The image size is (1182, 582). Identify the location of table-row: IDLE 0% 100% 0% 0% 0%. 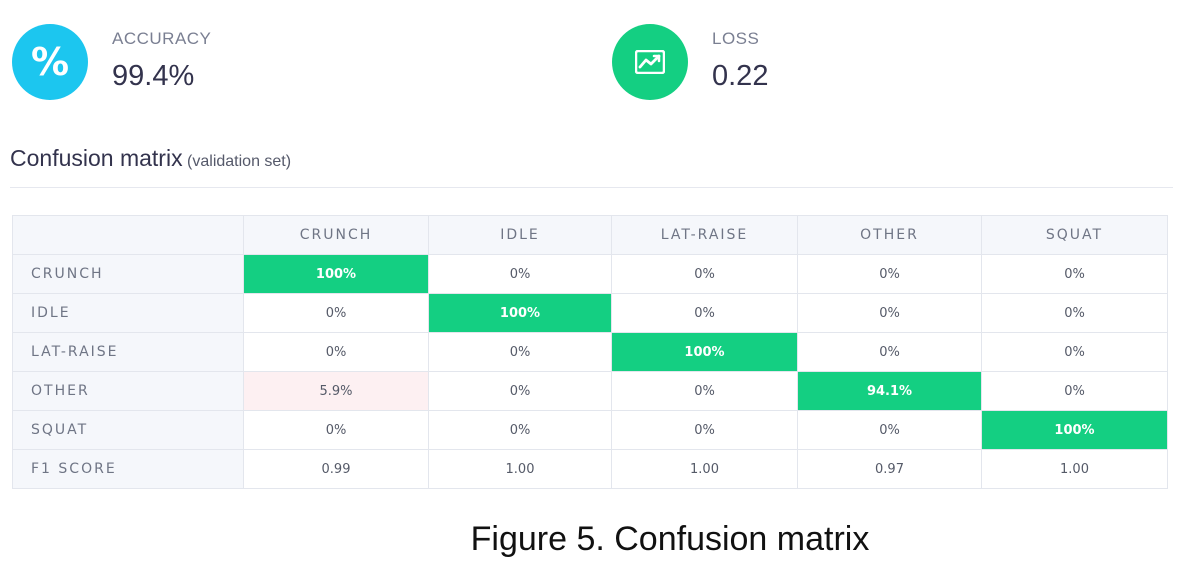
(590, 313).